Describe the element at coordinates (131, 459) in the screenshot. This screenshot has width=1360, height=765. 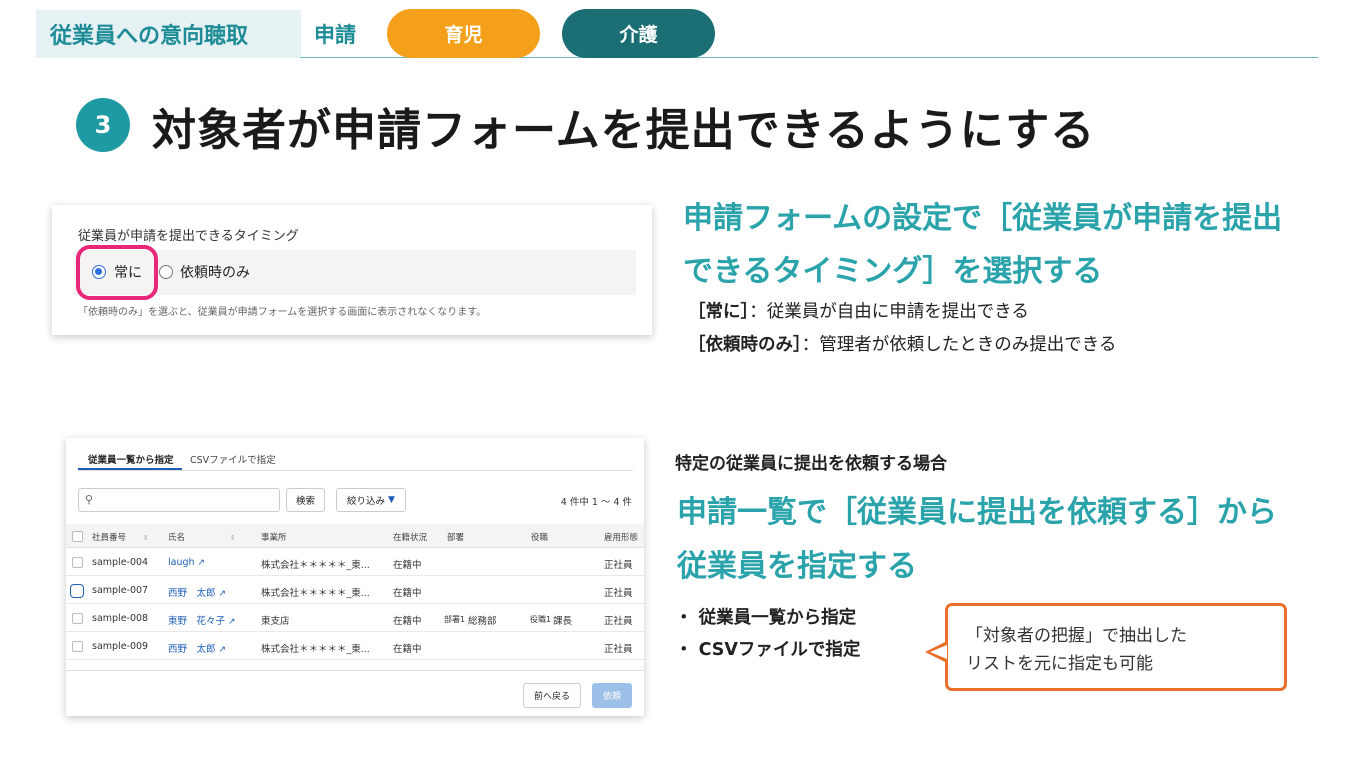
I see `tab-employee-list: 従業員一覧から指定` at that location.